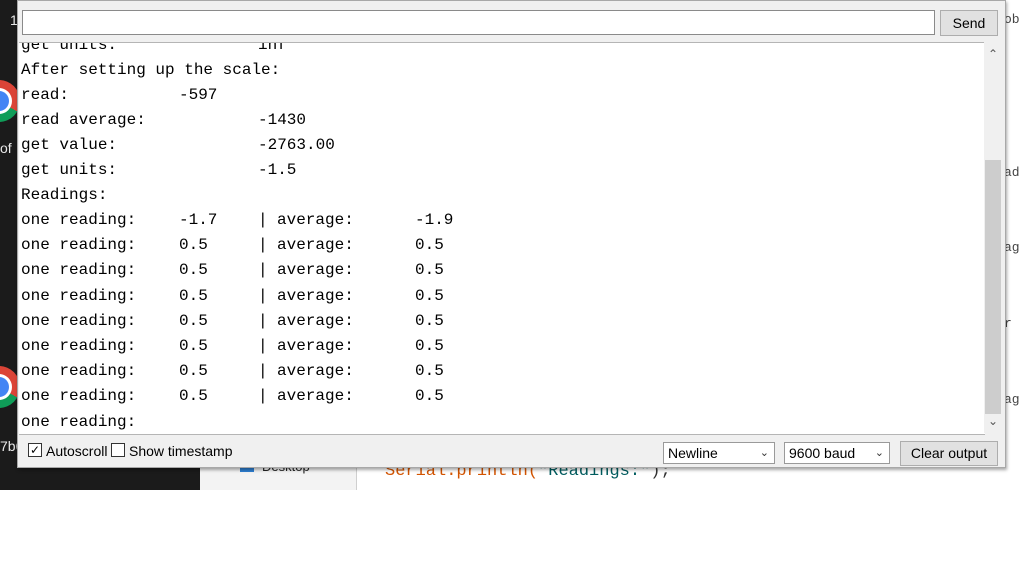  Describe the element at coordinates (35, 450) in the screenshot. I see `autoscroll-checkbox: ✓` at that location.